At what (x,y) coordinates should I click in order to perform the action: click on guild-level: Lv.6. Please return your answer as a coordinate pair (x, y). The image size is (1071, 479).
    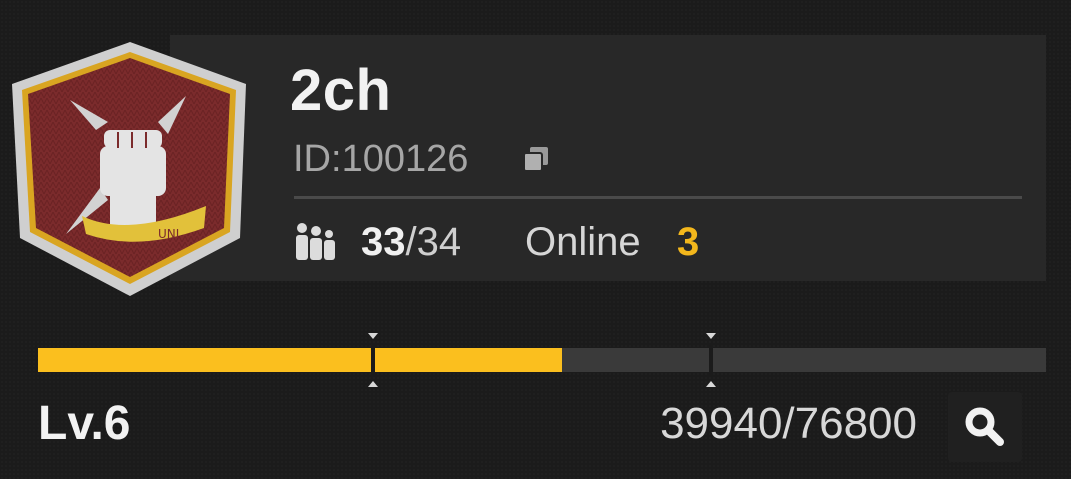
    Looking at the image, I should click on (84, 423).